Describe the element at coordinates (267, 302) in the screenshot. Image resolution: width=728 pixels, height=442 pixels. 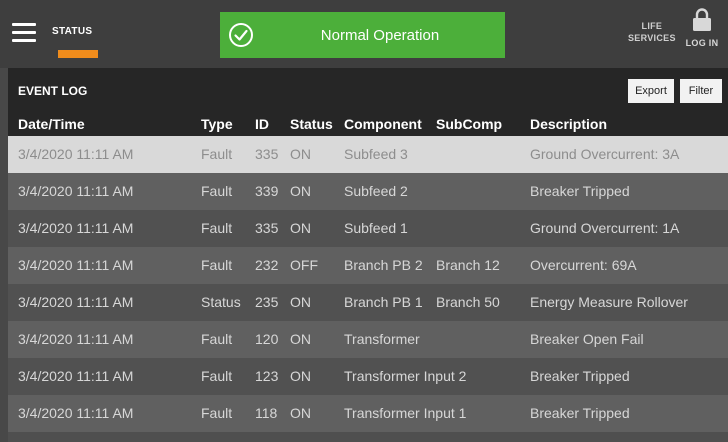
I see `cell-id: 235` at that location.